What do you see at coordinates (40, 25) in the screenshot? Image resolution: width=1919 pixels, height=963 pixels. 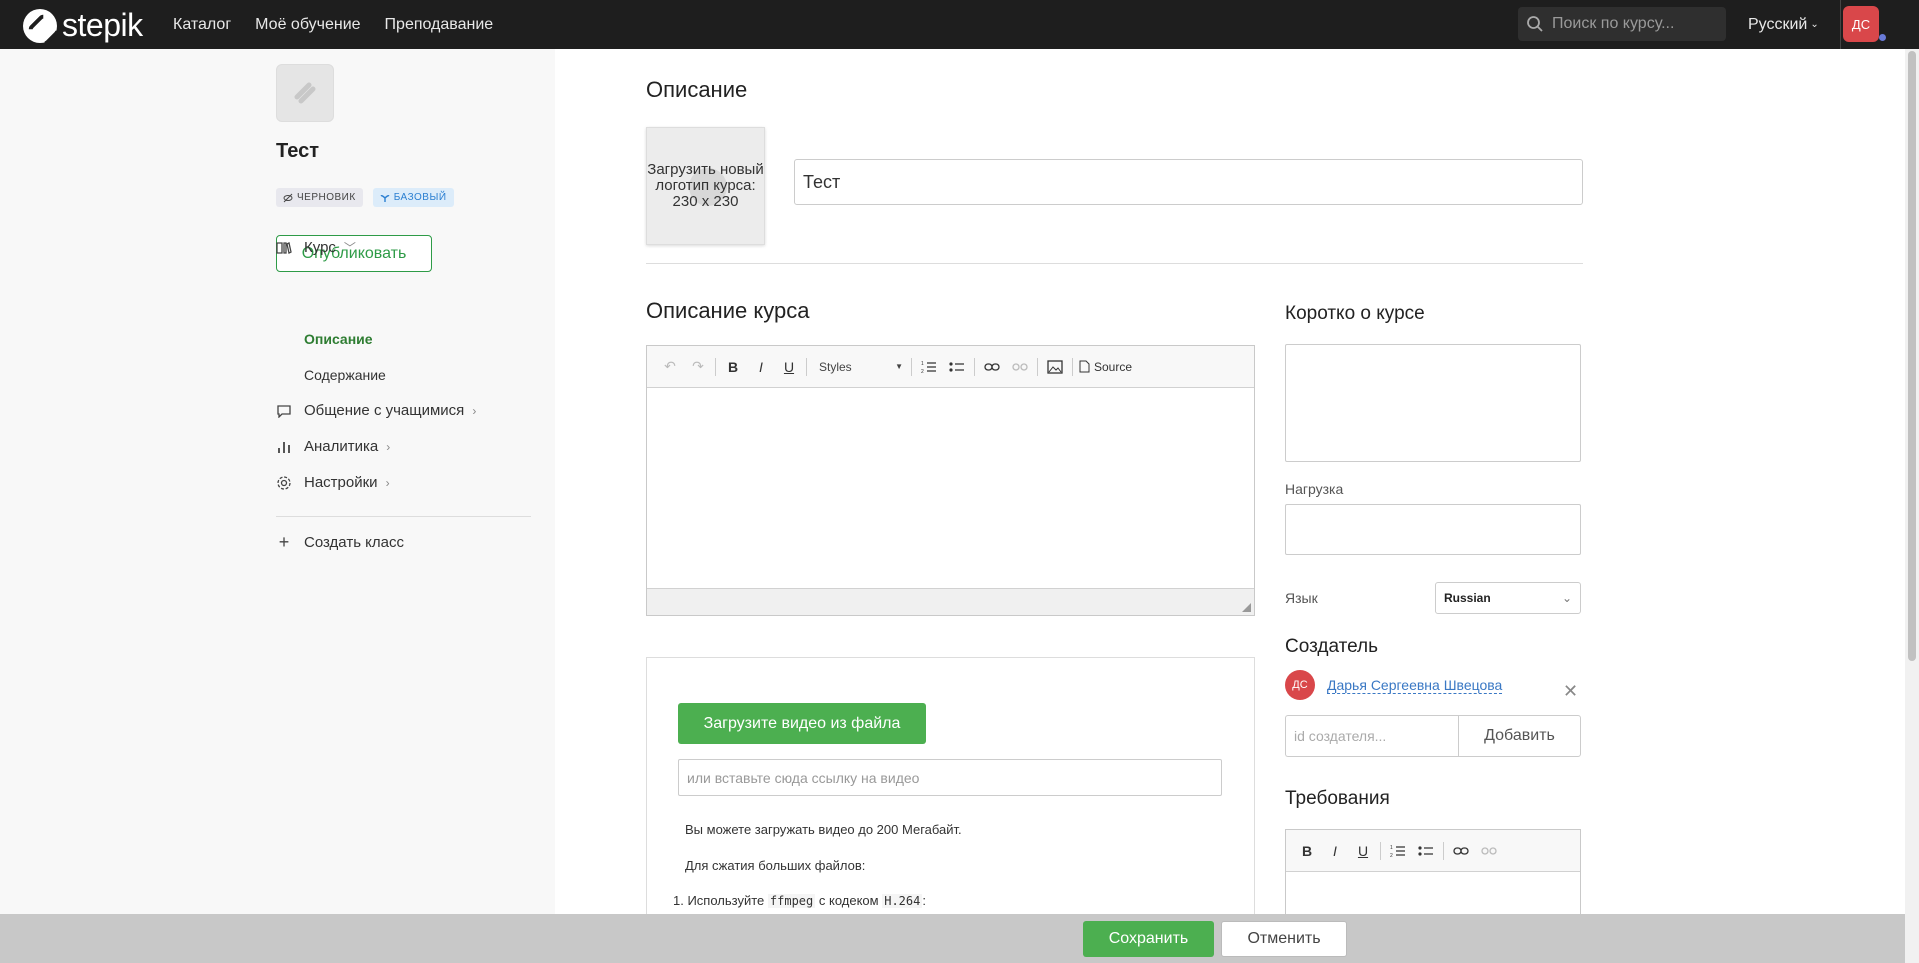 I see `stepik-logo-icon` at bounding box center [40, 25].